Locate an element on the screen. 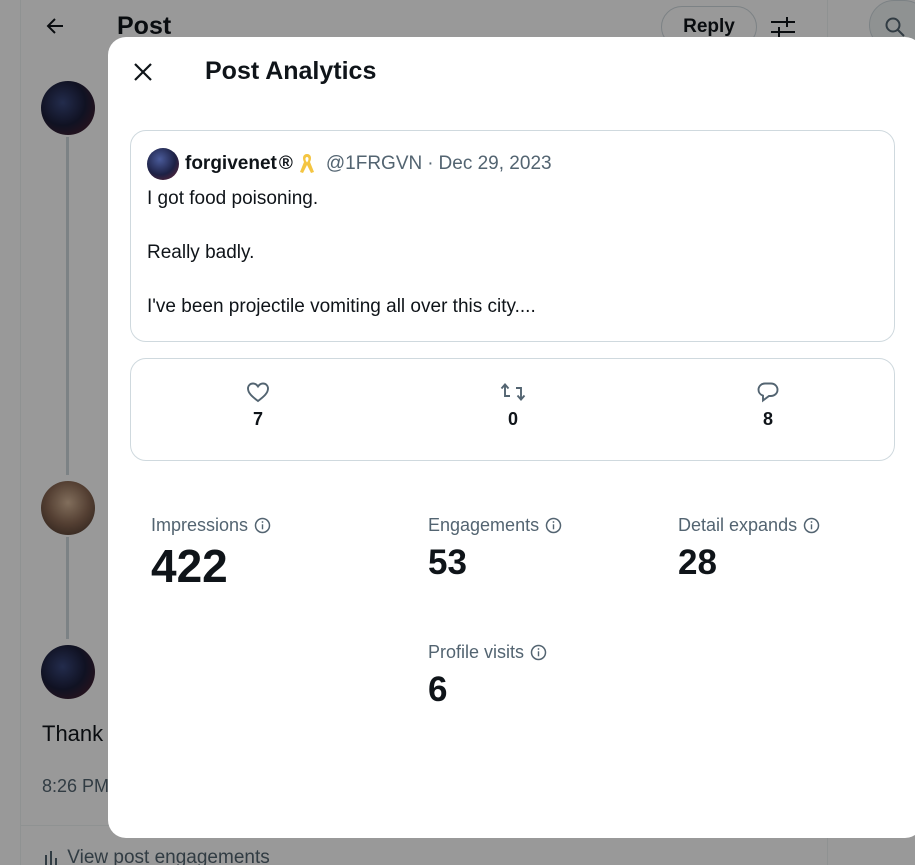  avatar is located at coordinates (163, 164).